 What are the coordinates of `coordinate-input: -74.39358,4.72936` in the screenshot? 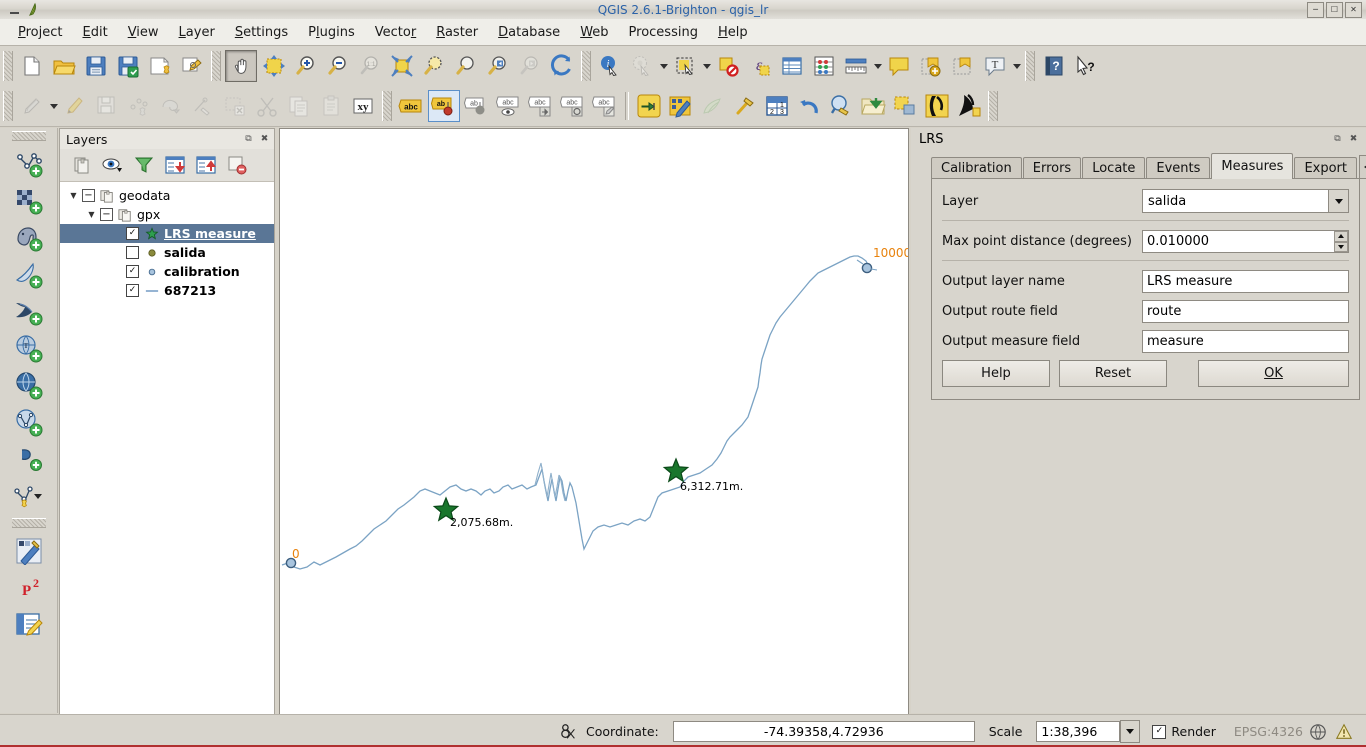 It's located at (823, 731).